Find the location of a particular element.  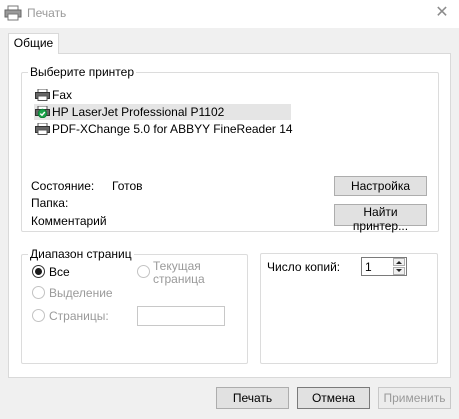

print-button: Печать is located at coordinates (252, 398).